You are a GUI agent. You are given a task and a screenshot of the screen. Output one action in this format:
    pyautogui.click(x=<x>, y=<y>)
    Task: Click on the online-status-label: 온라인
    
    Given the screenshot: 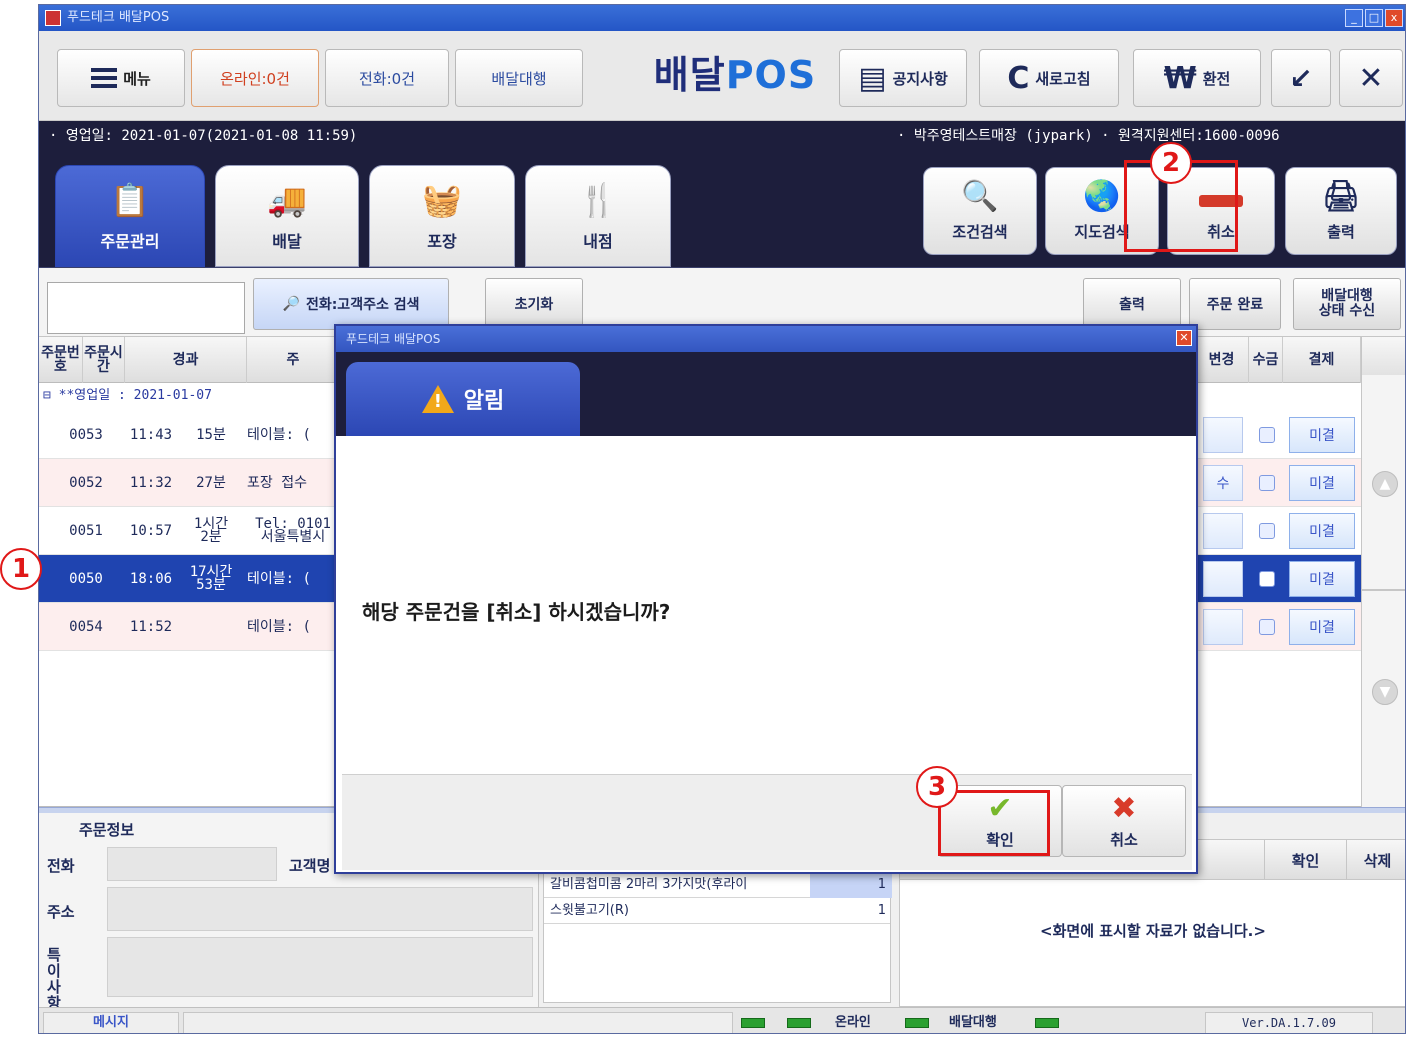 What is the action you would take?
    pyautogui.click(x=853, y=1022)
    